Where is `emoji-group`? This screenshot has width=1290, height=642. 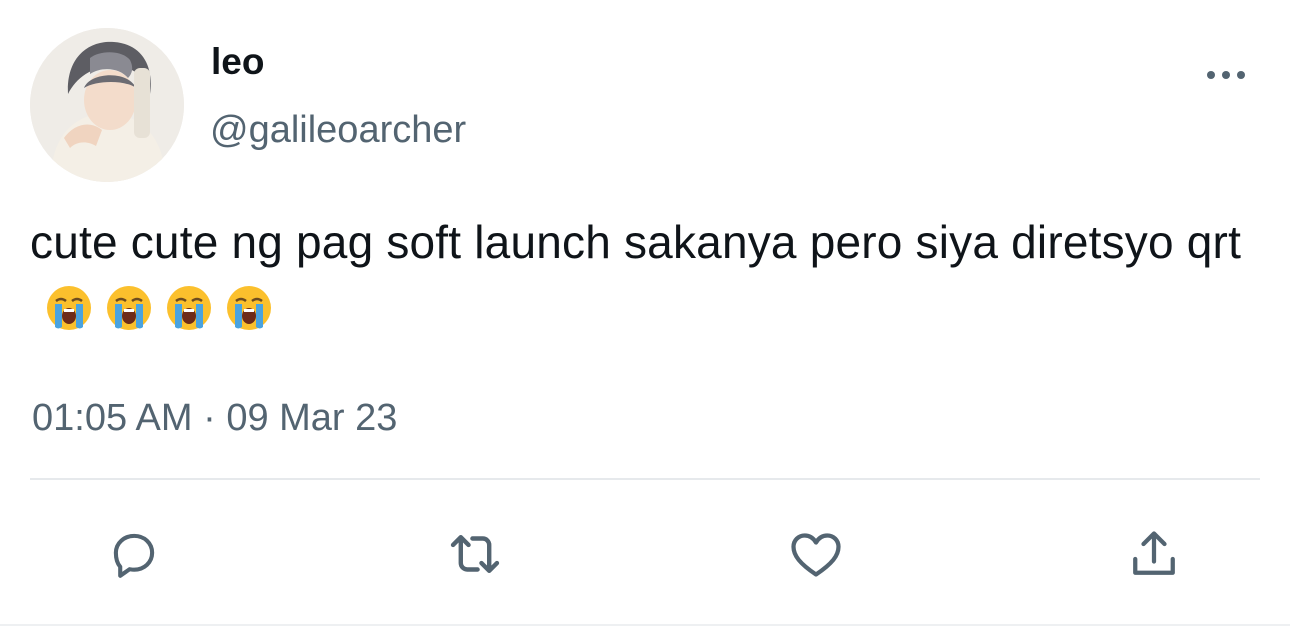
emoji-group is located at coordinates (159, 308).